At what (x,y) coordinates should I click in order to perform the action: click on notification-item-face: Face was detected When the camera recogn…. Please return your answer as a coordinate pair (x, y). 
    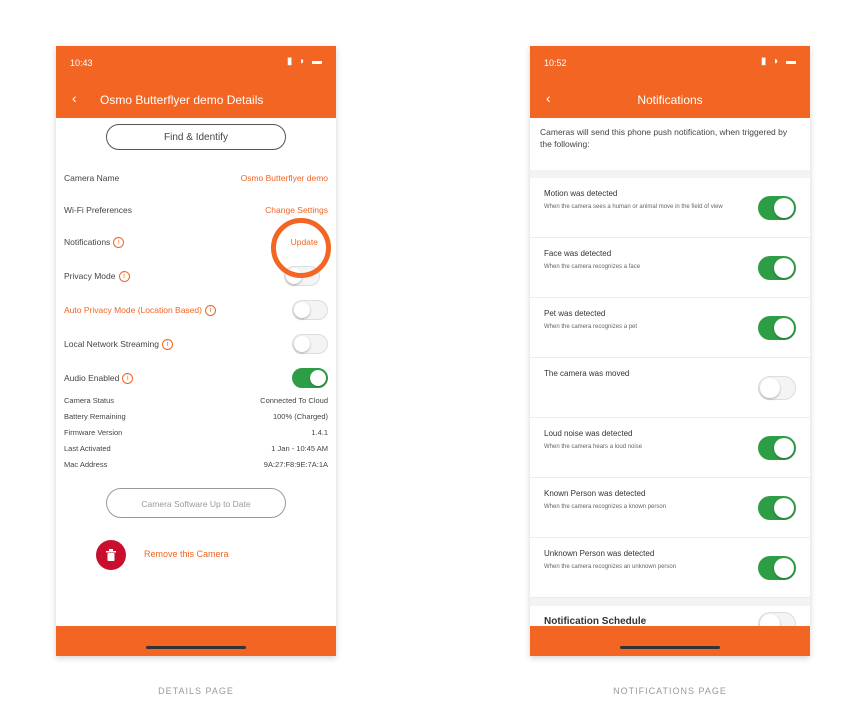
    Looking at the image, I should click on (670, 268).